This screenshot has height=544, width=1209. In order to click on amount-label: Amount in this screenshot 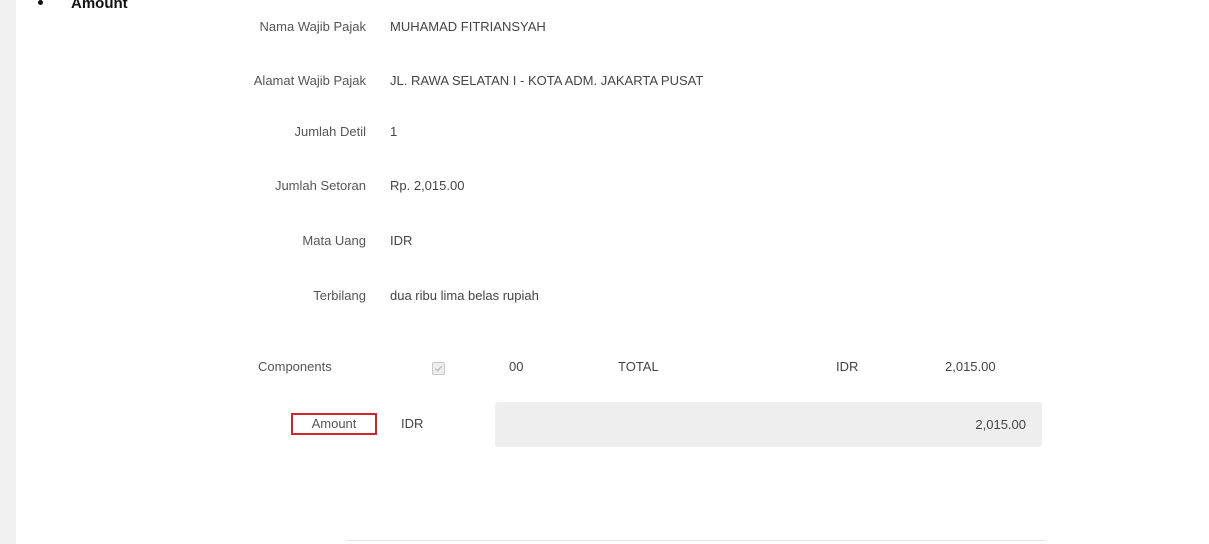, I will do `click(334, 424)`.